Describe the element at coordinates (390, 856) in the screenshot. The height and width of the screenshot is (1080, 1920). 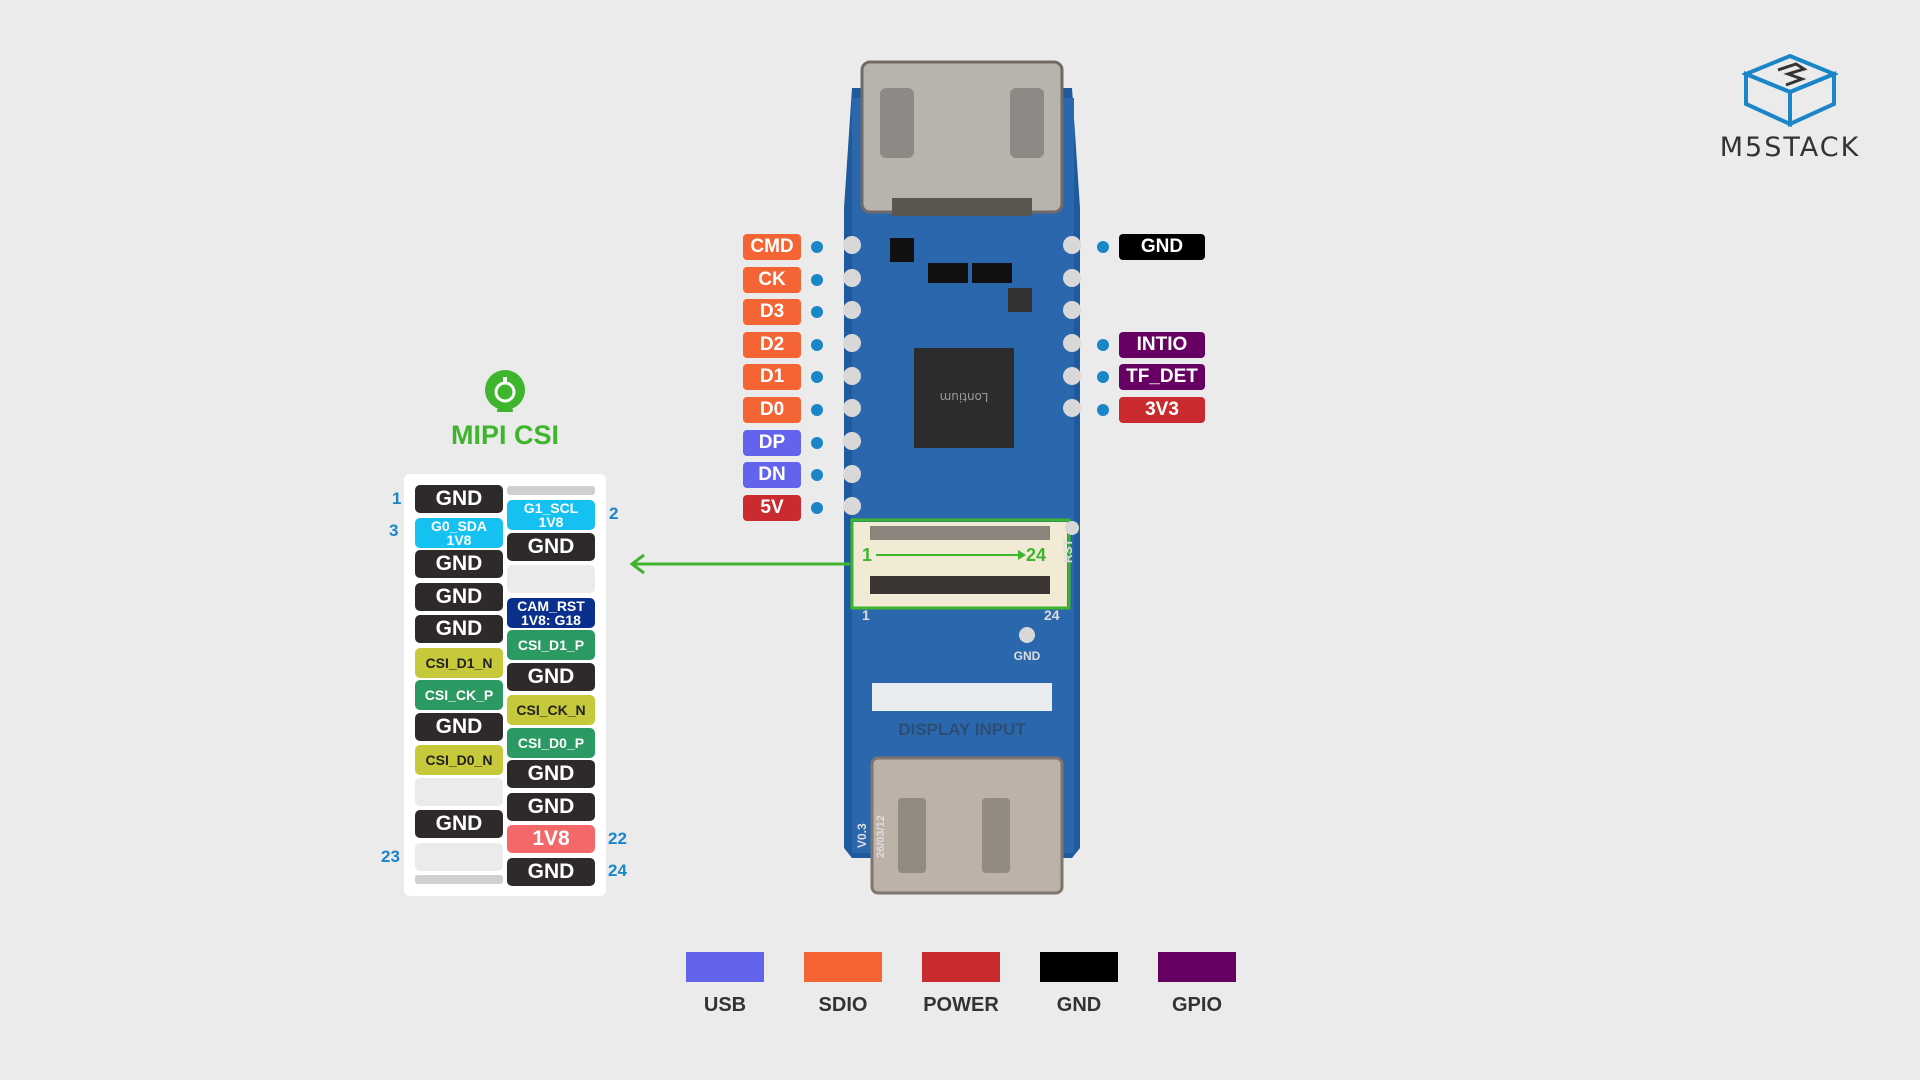
I see `pin-number-23: 23` at that location.